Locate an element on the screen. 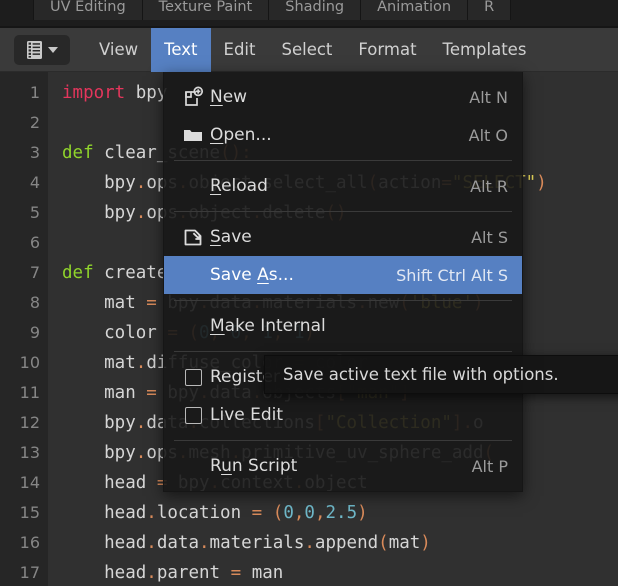 This screenshot has height=586, width=618. code-line-text: head.parent = man is located at coordinates (172, 572).